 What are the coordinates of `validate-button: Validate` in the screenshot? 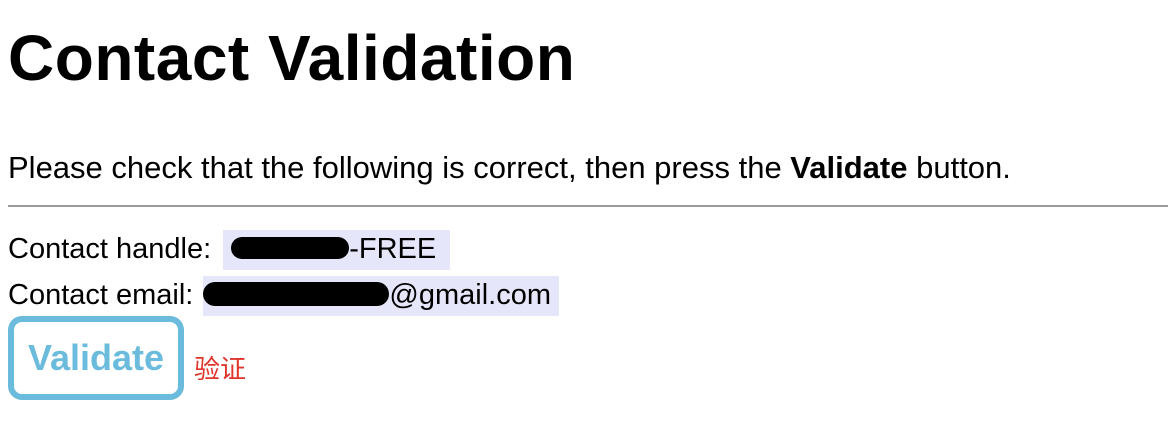 It's located at (96, 358).